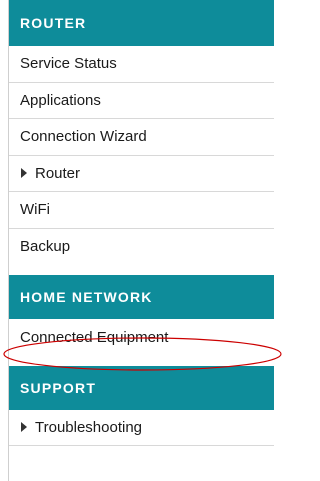 The image size is (320, 481). Describe the element at coordinates (141, 247) in the screenshot. I see `menu-item-backup: Backup` at that location.